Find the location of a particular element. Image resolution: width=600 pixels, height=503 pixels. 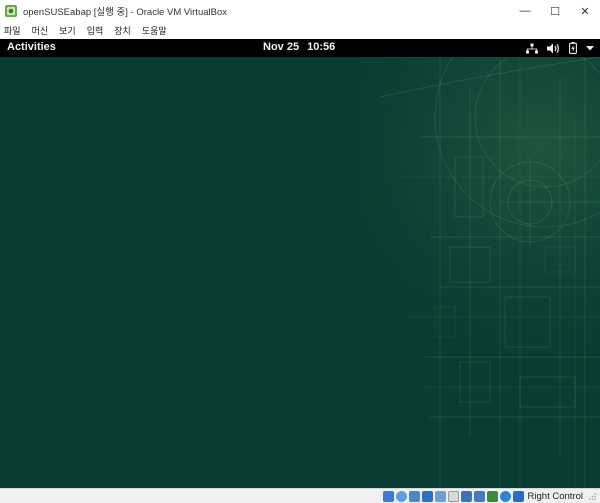

virtualbox-icon is located at coordinates (11, 11).